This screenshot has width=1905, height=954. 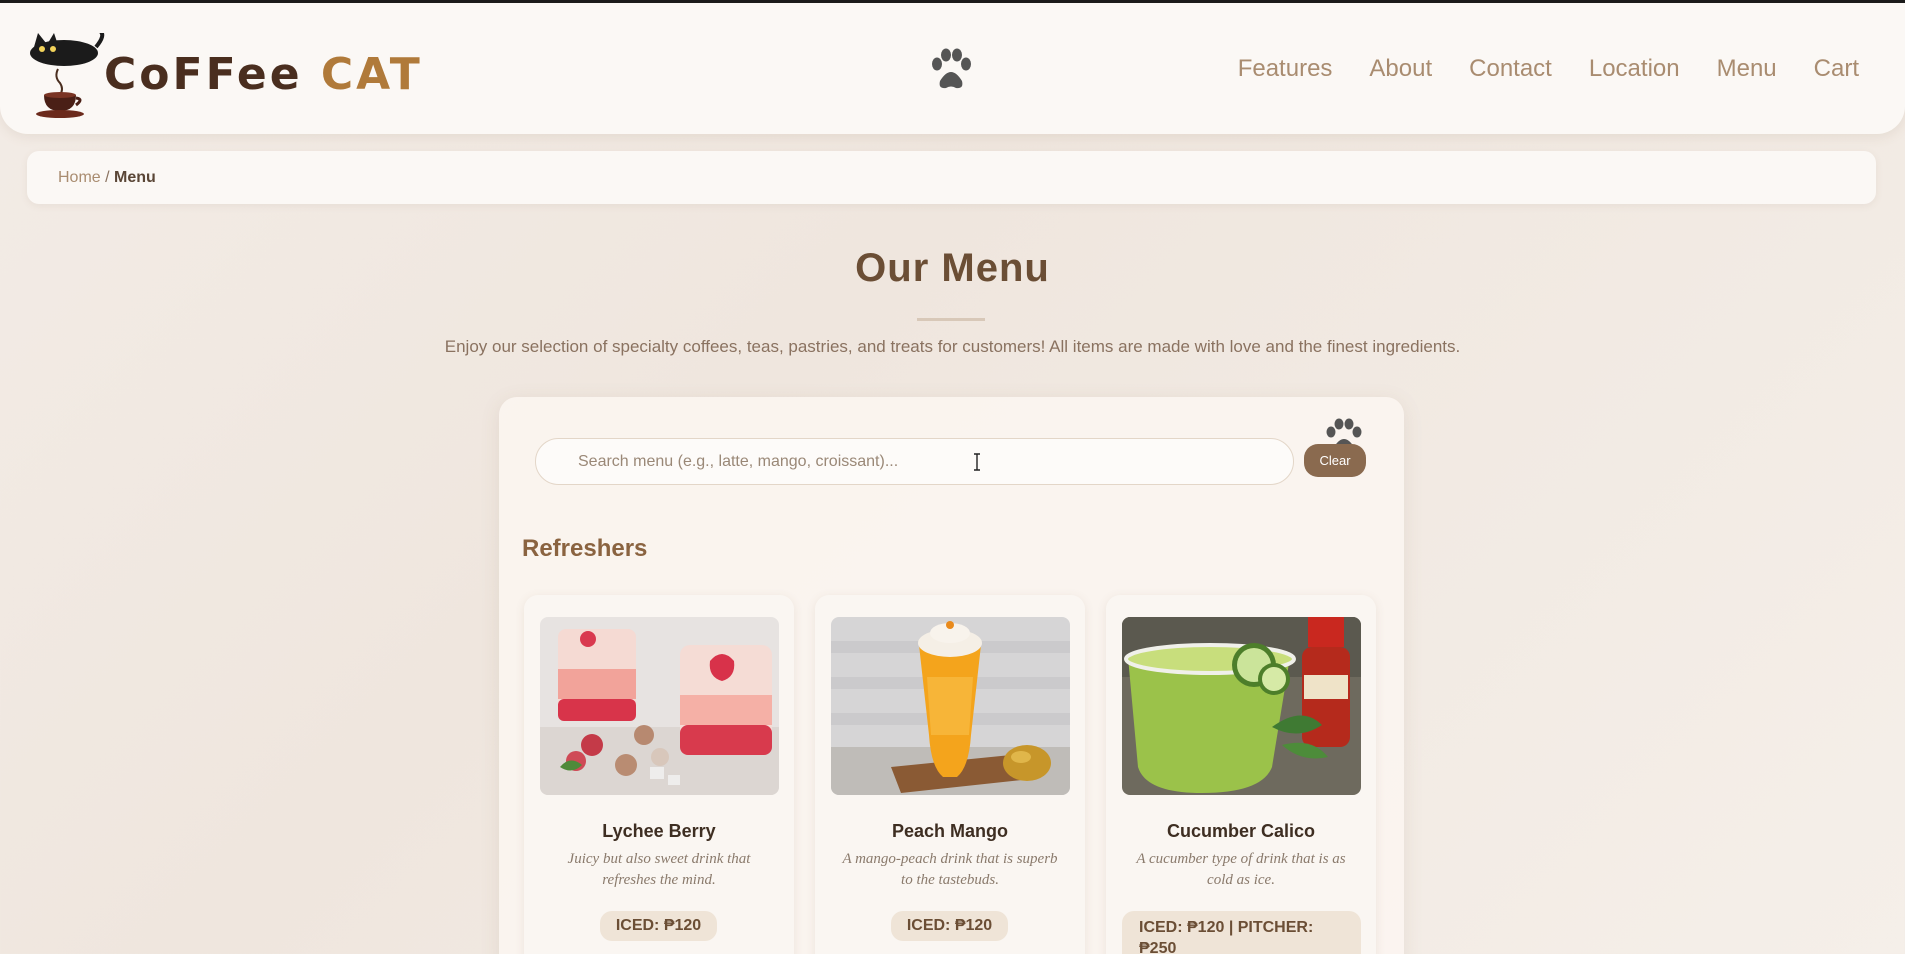 I want to click on breadcrumb: Home / Menu, so click(x=951, y=177).